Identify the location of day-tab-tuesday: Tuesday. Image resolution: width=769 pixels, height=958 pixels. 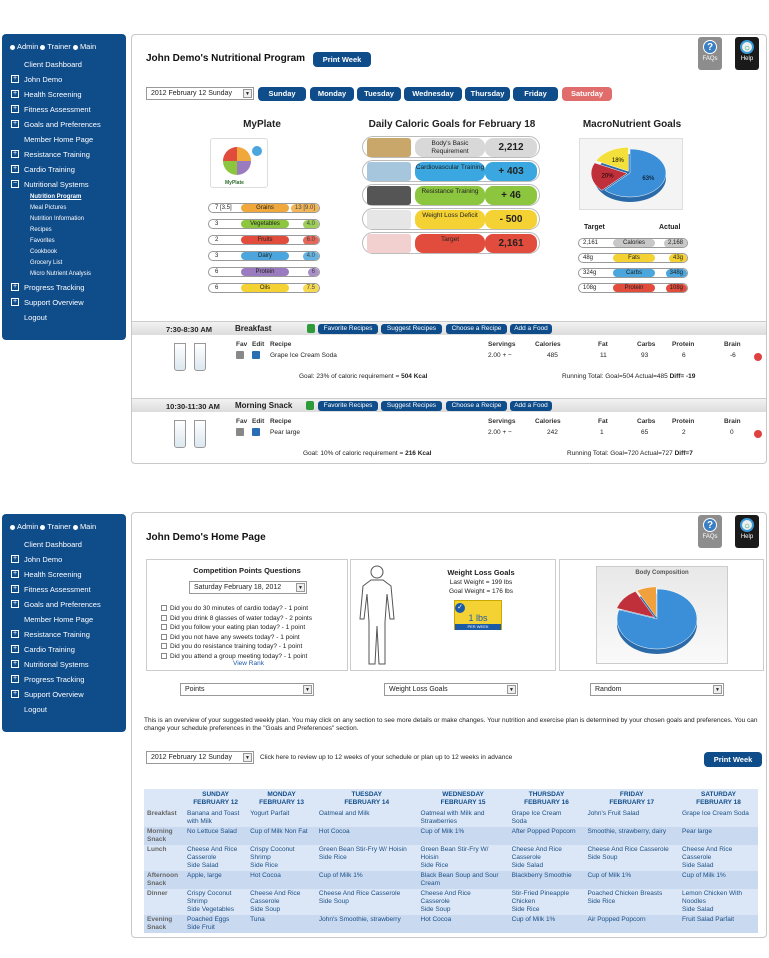
(379, 94).